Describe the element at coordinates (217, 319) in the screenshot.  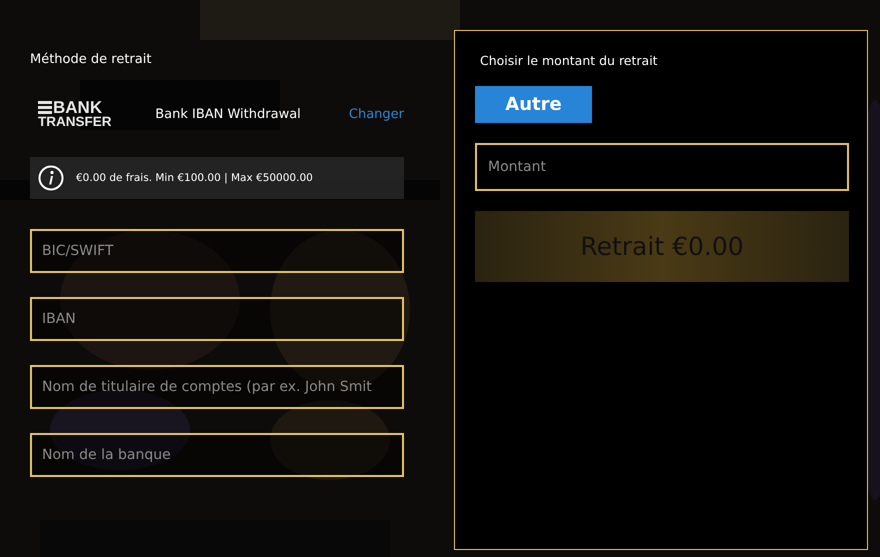
I see `input-field: IBAN` at that location.